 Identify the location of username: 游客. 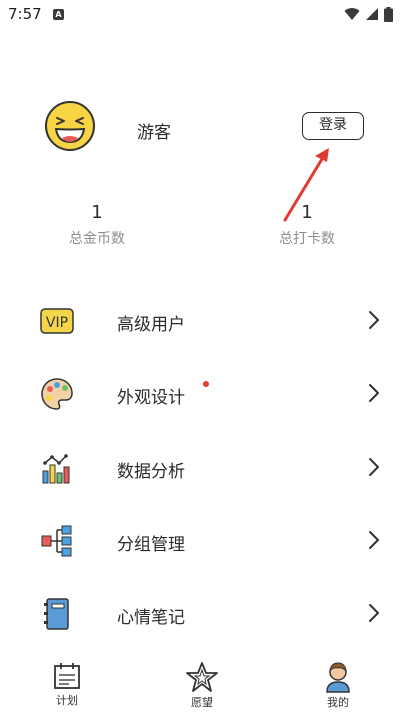
(154, 133).